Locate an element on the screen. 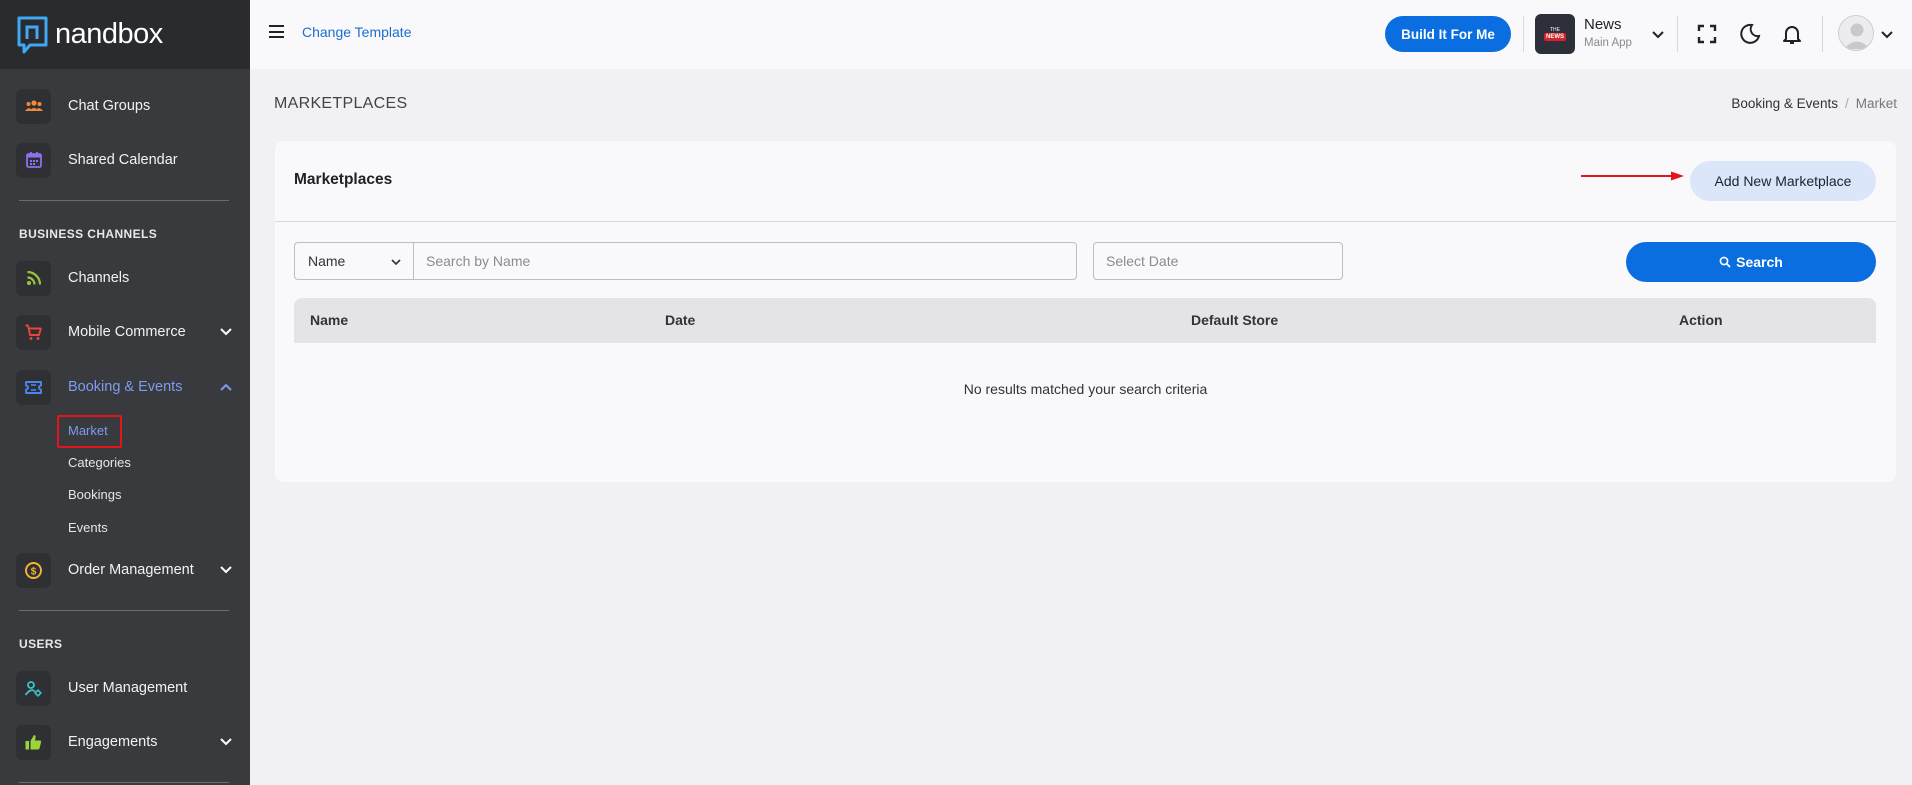  people-icon is located at coordinates (33, 105).